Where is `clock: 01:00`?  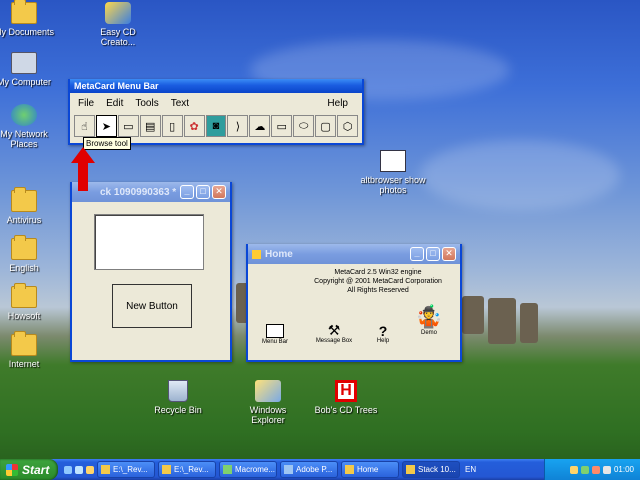 clock: 01:00 is located at coordinates (624, 469).